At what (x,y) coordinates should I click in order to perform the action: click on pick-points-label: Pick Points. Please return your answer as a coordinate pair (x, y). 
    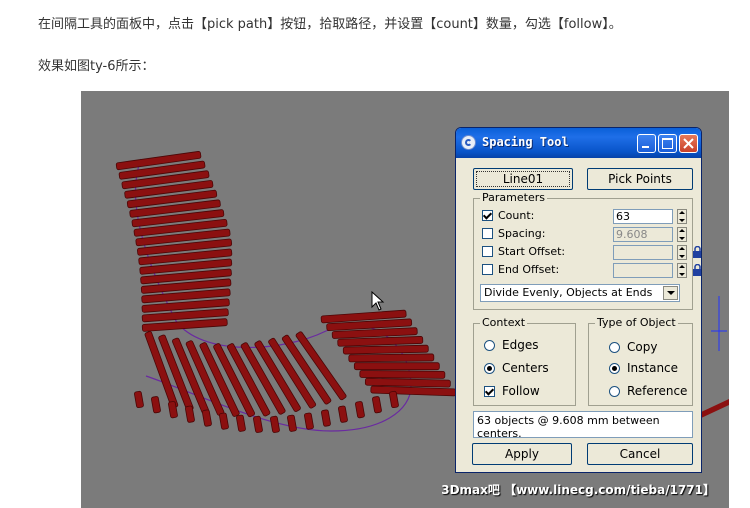
    Looking at the image, I should click on (640, 179).